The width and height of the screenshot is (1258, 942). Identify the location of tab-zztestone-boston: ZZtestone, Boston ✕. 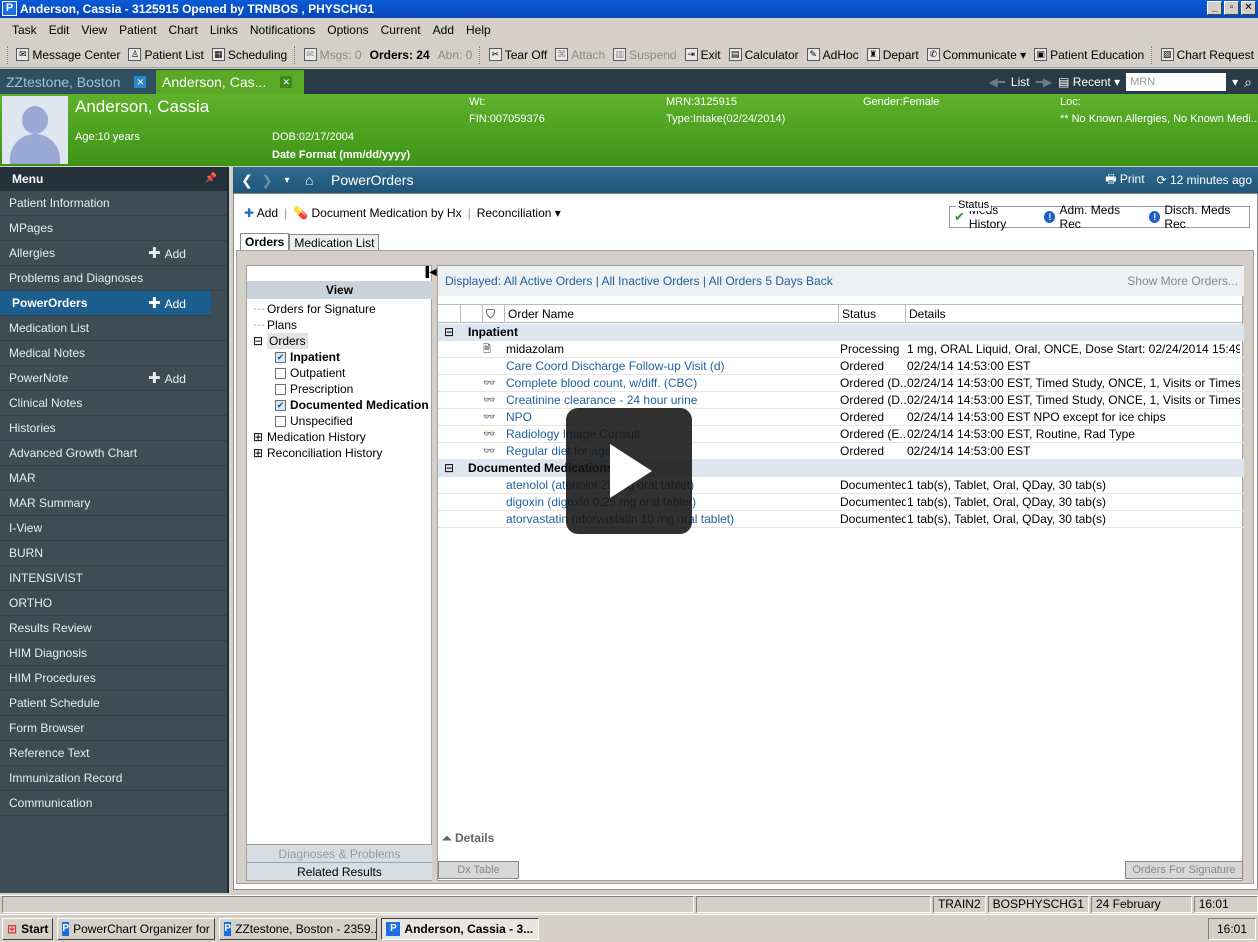
(78, 82).